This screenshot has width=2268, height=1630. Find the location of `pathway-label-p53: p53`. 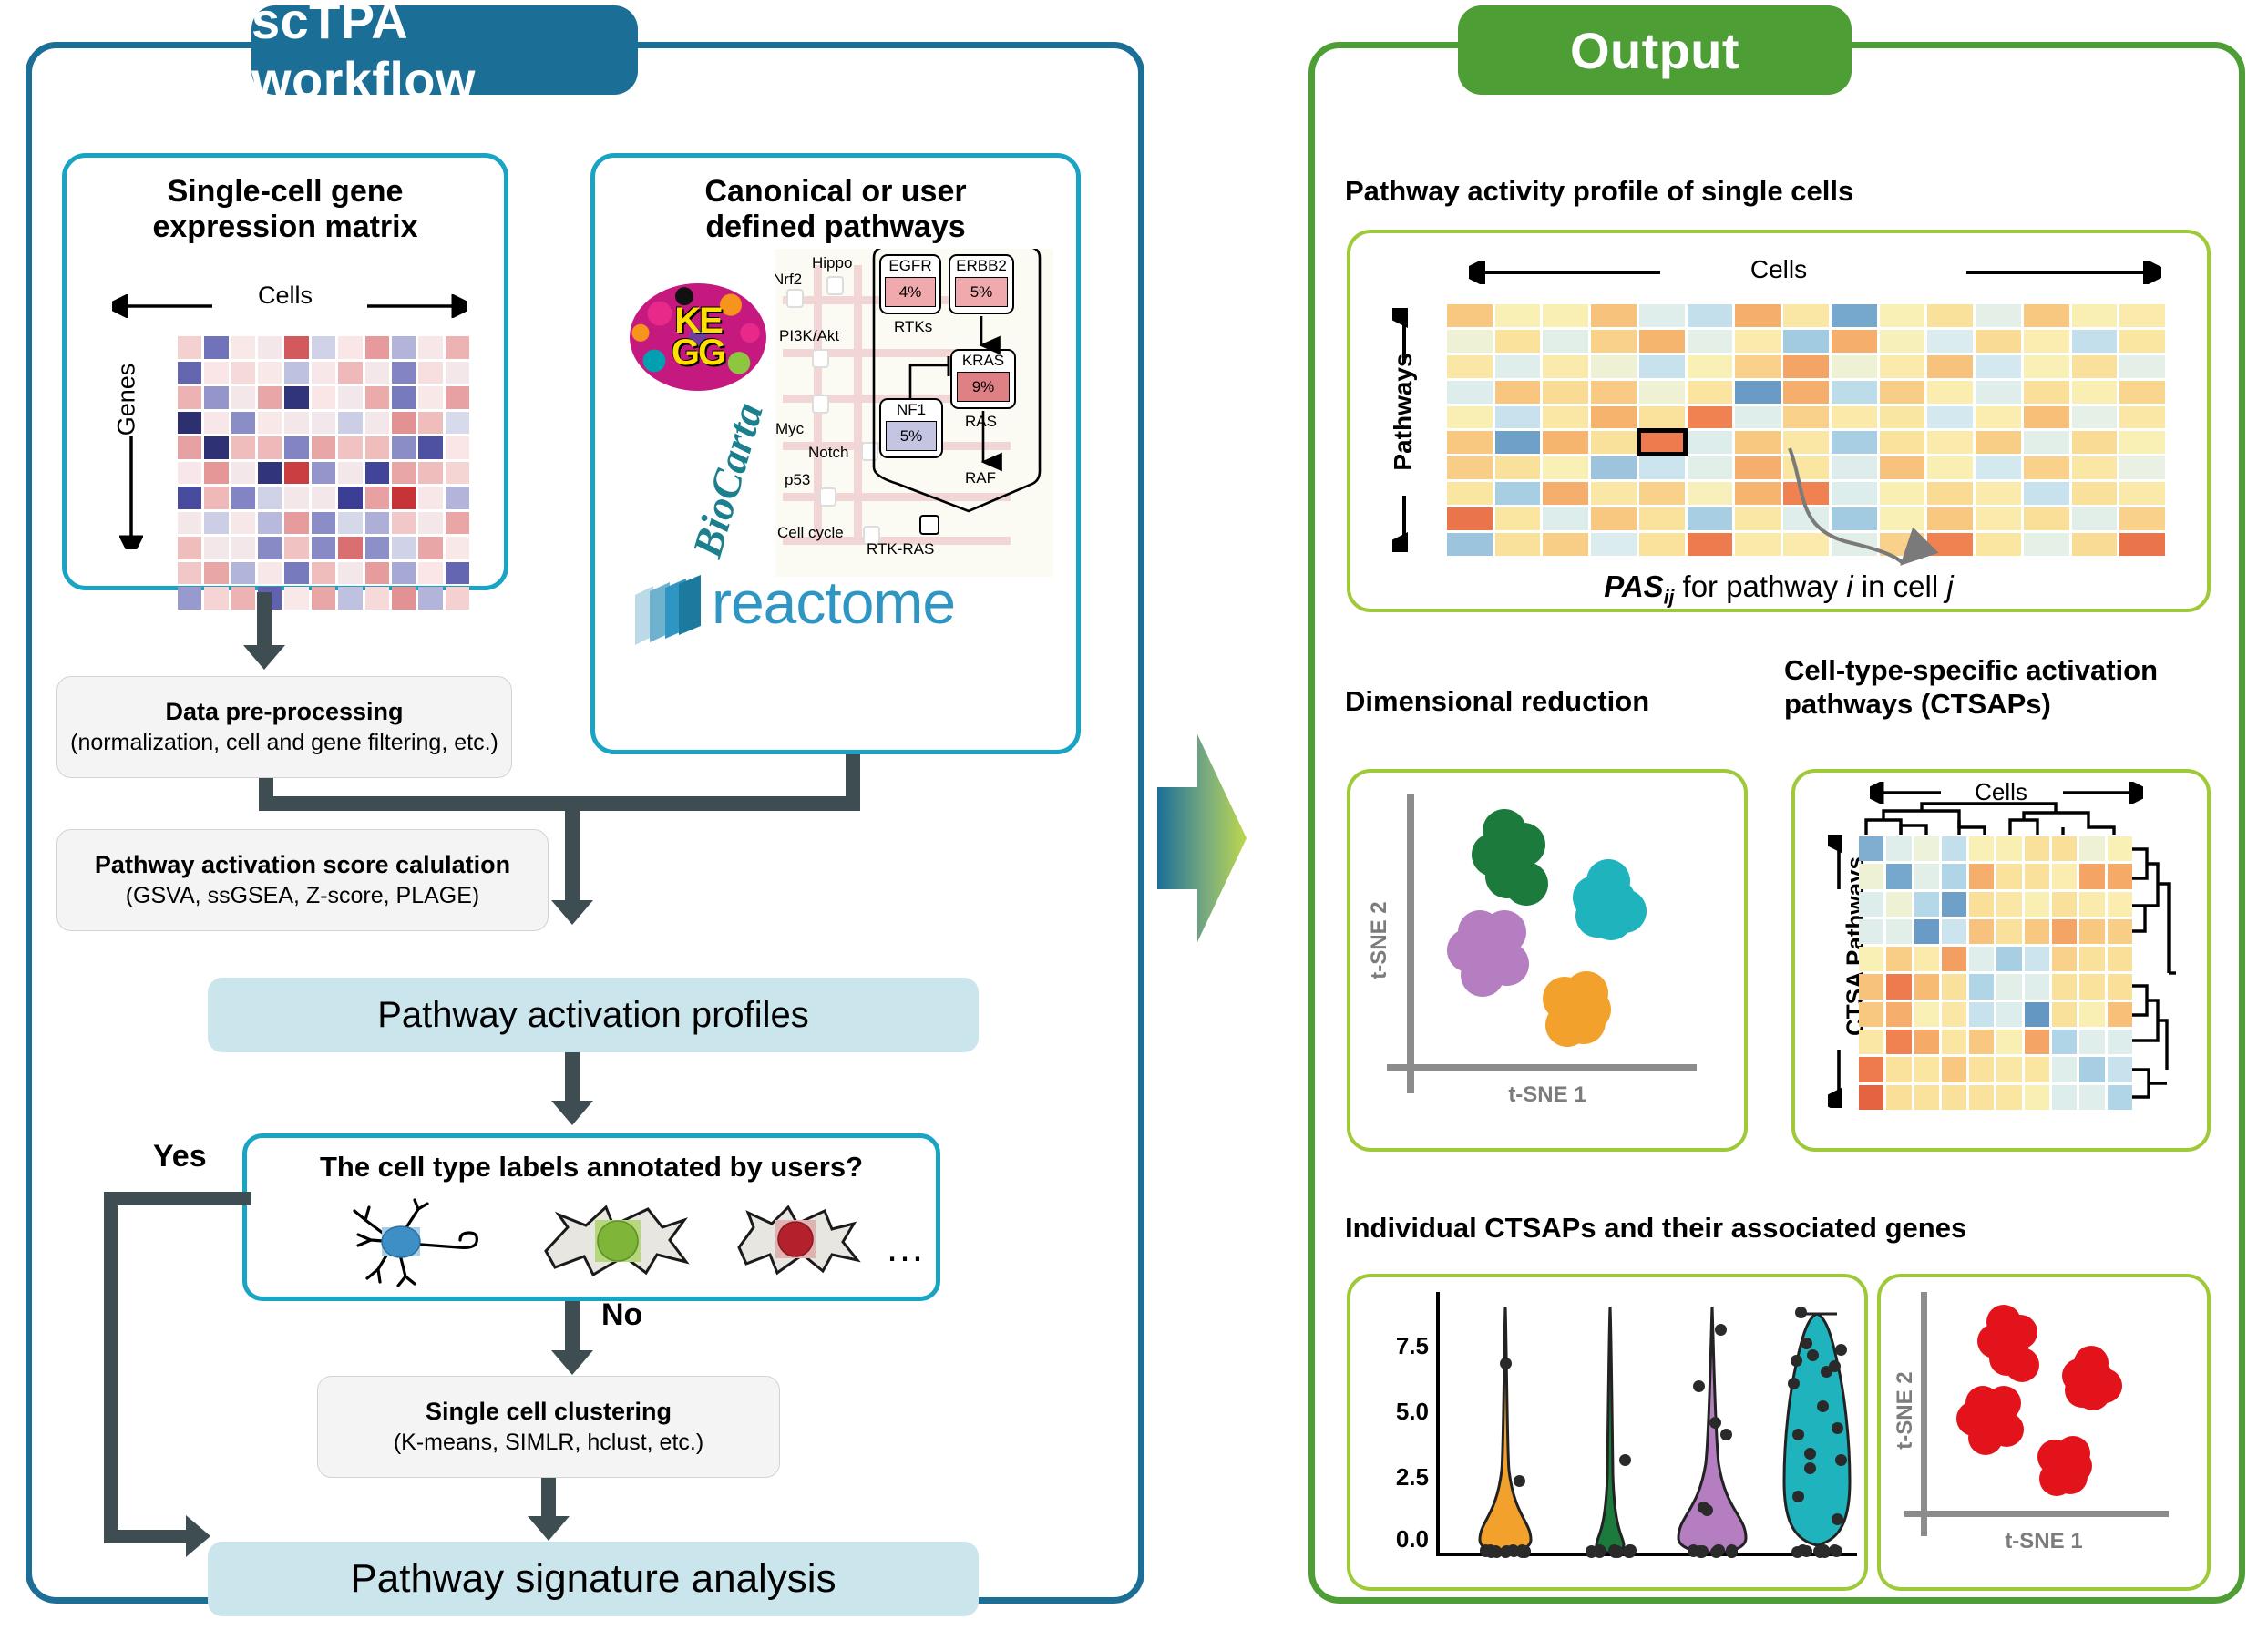

pathway-label-p53: p53 is located at coordinates (798, 480).